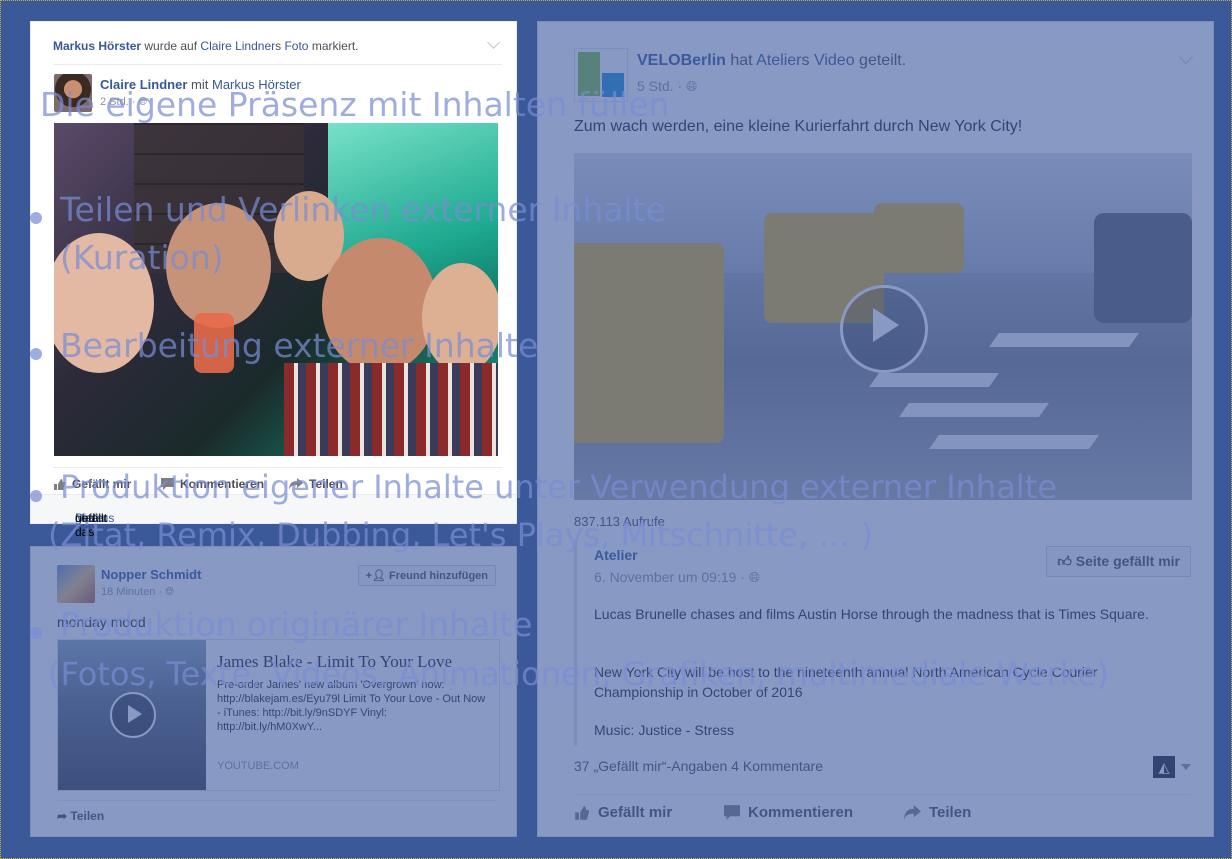 This screenshot has height=859, width=1232. I want to click on divider, so click(277, 64).